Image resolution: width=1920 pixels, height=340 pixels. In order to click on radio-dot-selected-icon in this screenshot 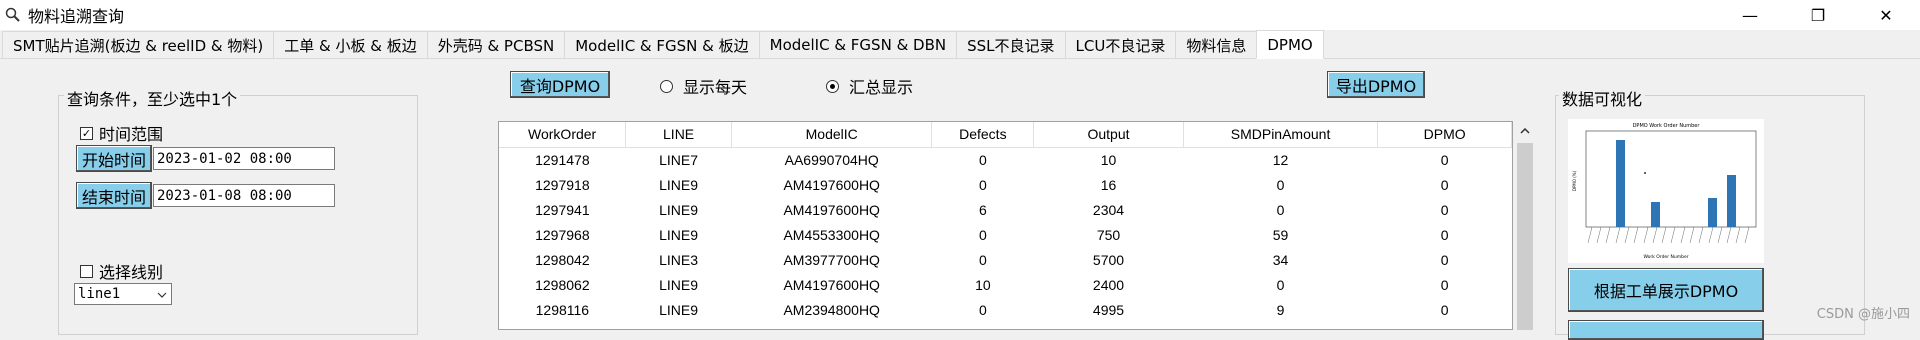, I will do `click(832, 86)`.